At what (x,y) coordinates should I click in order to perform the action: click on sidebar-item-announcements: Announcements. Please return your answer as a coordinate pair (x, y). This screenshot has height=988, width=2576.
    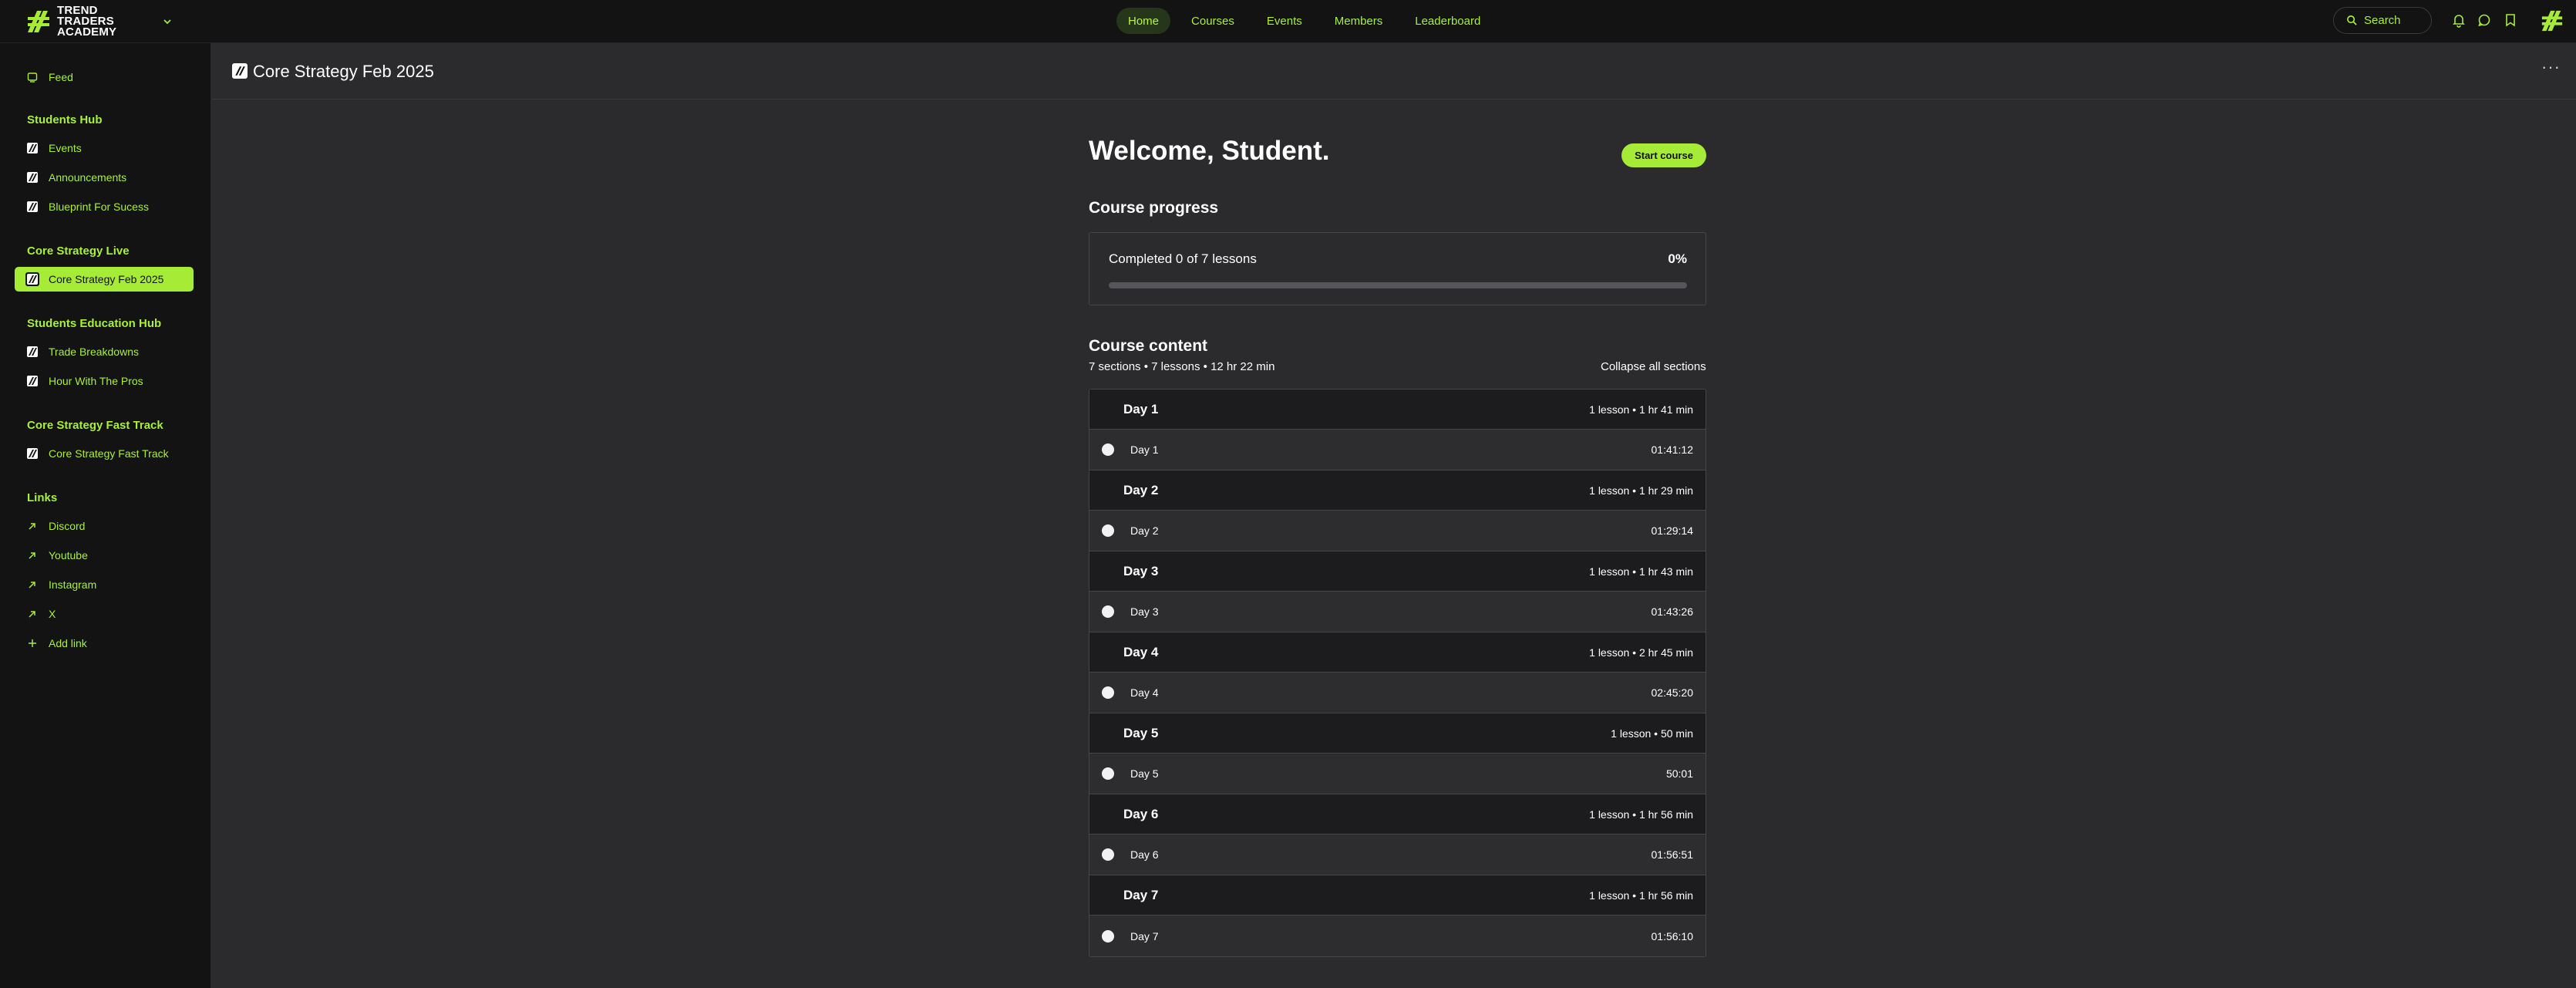
    Looking at the image, I should click on (105, 177).